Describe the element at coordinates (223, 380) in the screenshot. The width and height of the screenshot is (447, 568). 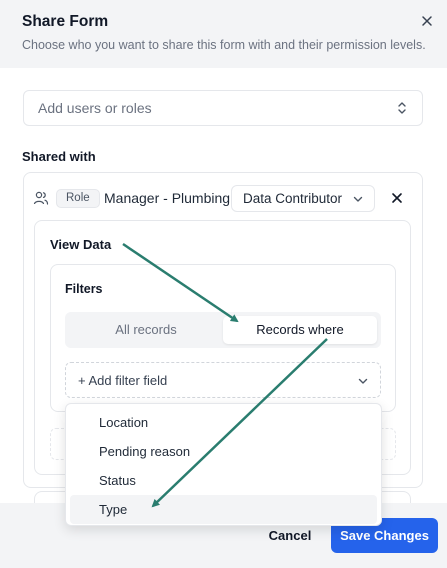
I see `add-filter-field-select: + Add filter field` at that location.